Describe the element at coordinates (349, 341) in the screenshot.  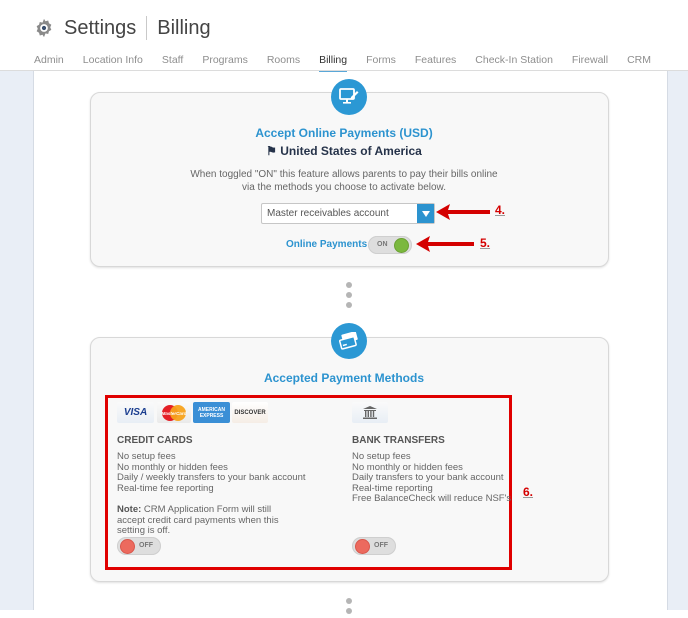
I see `credit-cards-icon` at that location.